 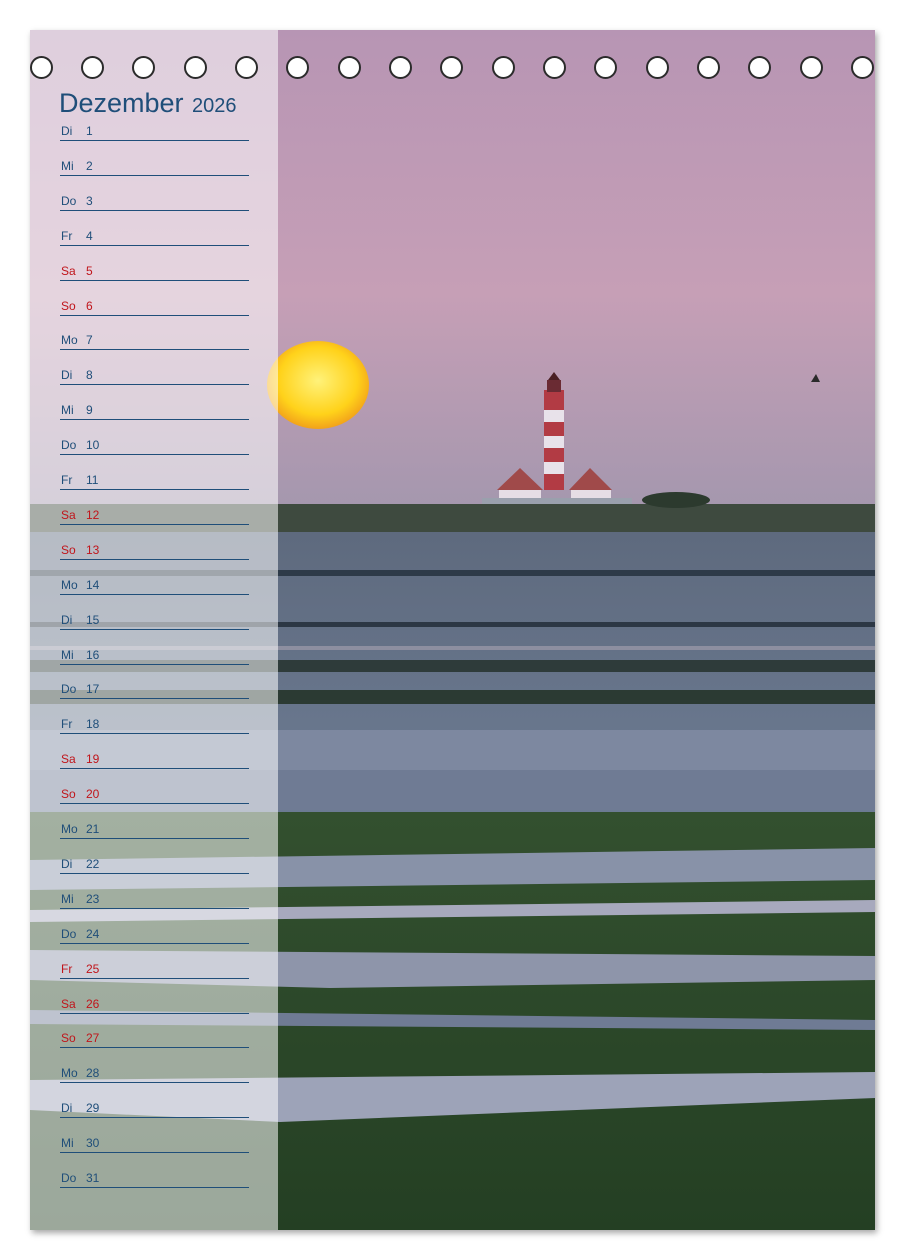 I want to click on day-row: Mi 2, so click(x=154, y=167).